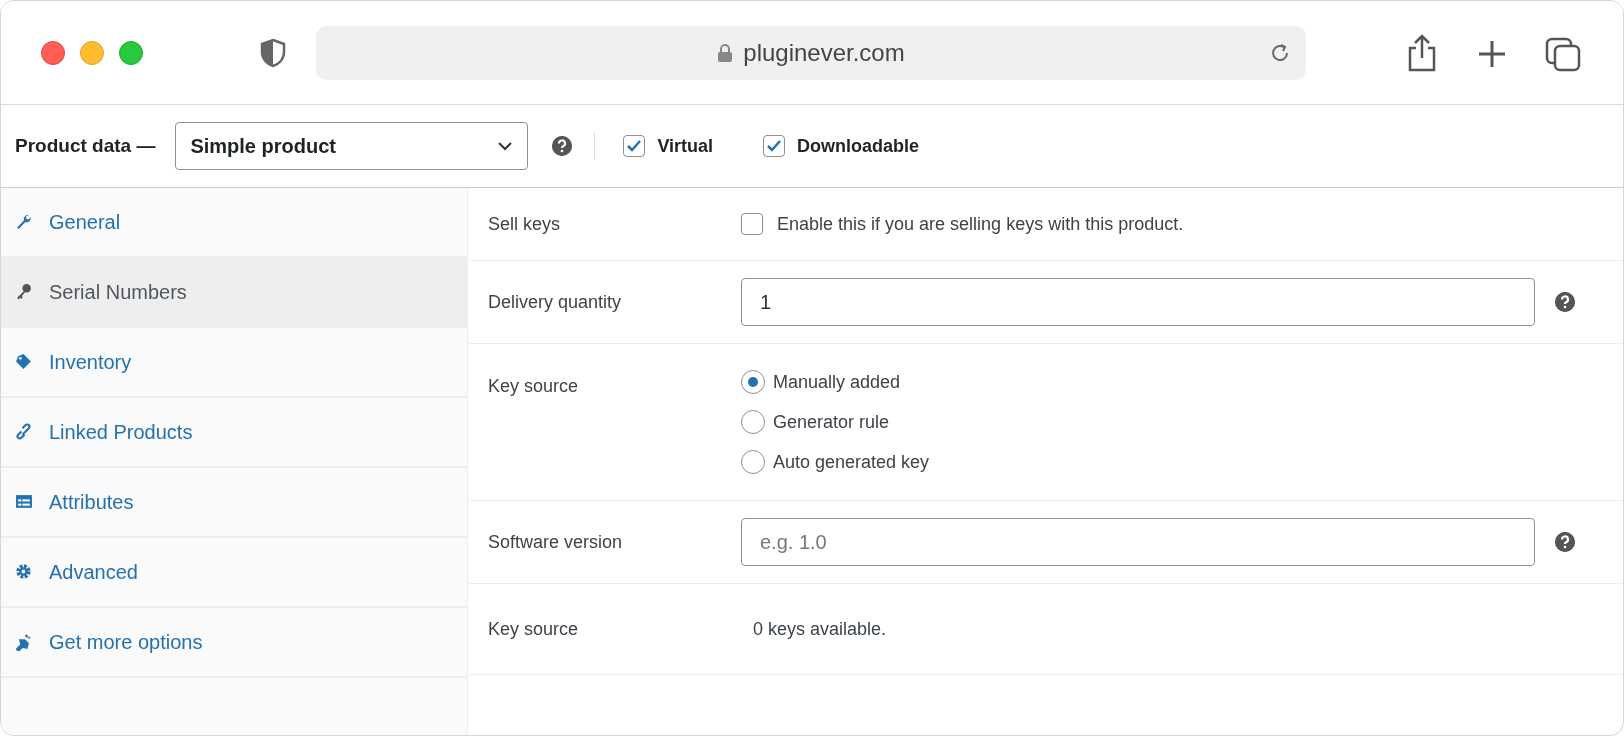  Describe the element at coordinates (837, 382) in the screenshot. I see `radio-label: Manually added` at that location.